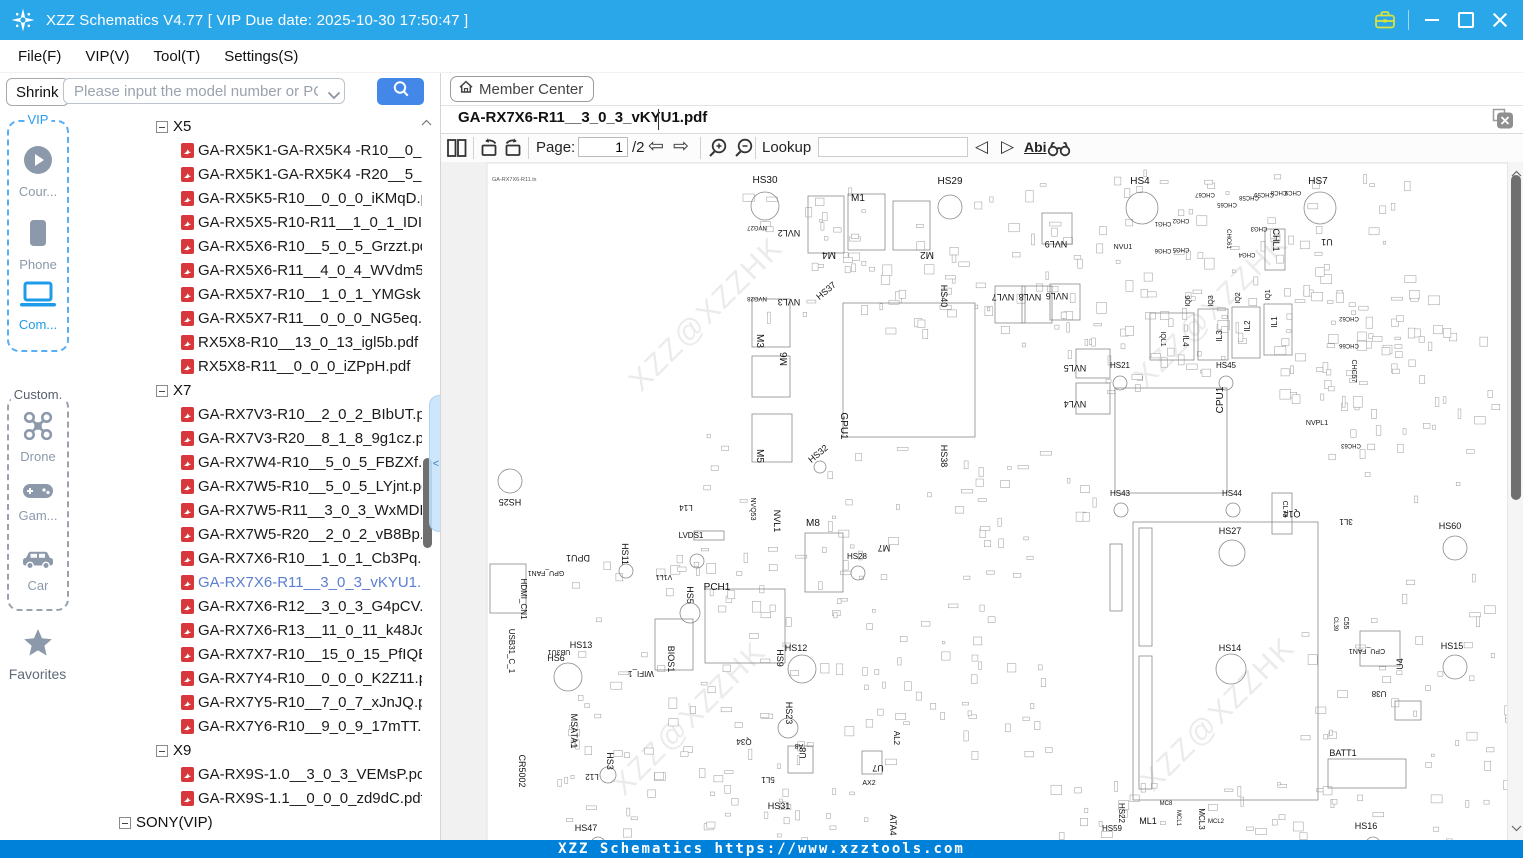 This screenshot has width=1523, height=858. Describe the element at coordinates (248, 728) in the screenshot. I see `tree-file-GA-RX7Y6-R10-9-0-9-17mTT-: GA-RX7Y6-R10__9_0_9_17mTT.pd` at that location.